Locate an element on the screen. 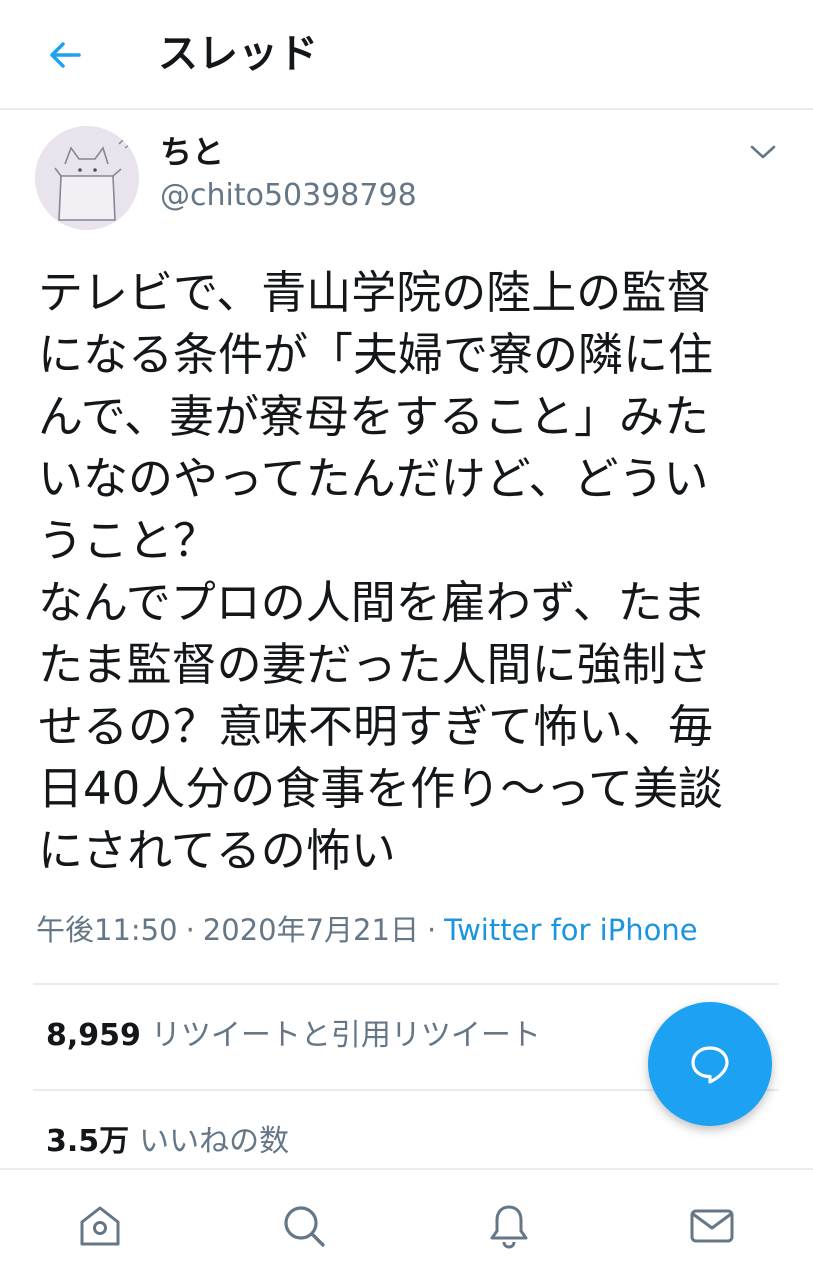 This screenshot has height=1280, width=813. nav-home is located at coordinates (100, 1226).